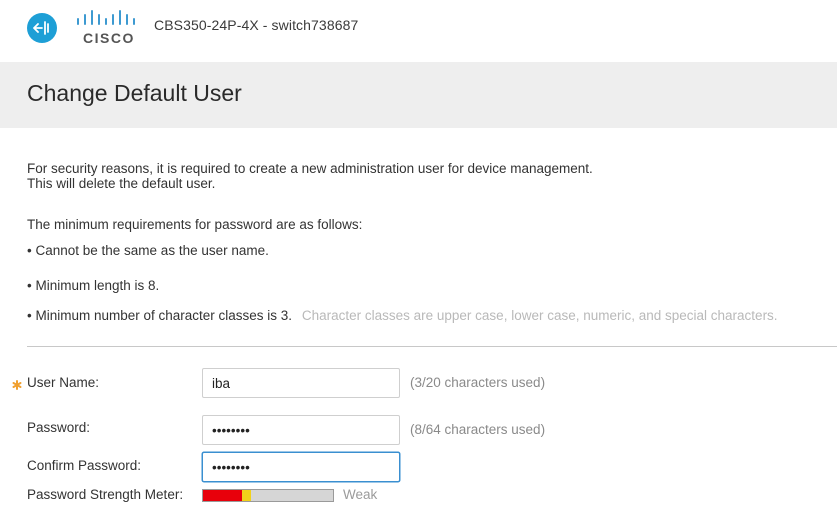  I want to click on requirement-item: • Cannot be the same as the user name., so click(148, 250).